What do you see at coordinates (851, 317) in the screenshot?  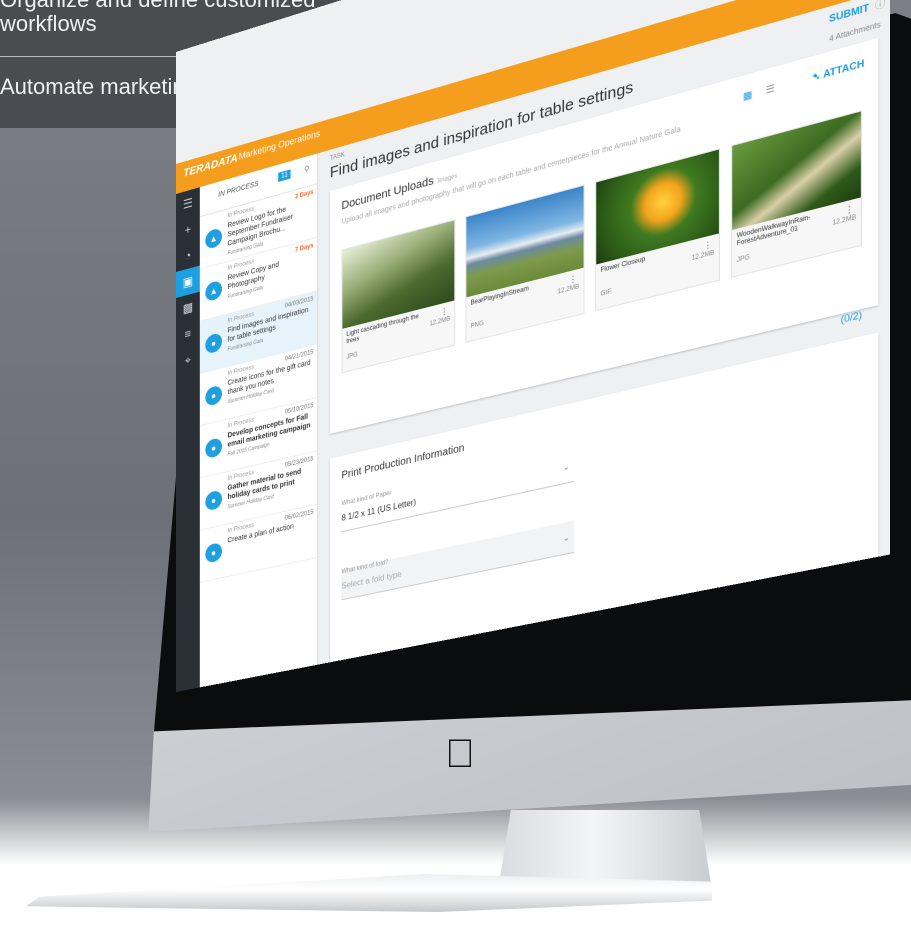 I see `uploads-pager: (0/2)` at bounding box center [851, 317].